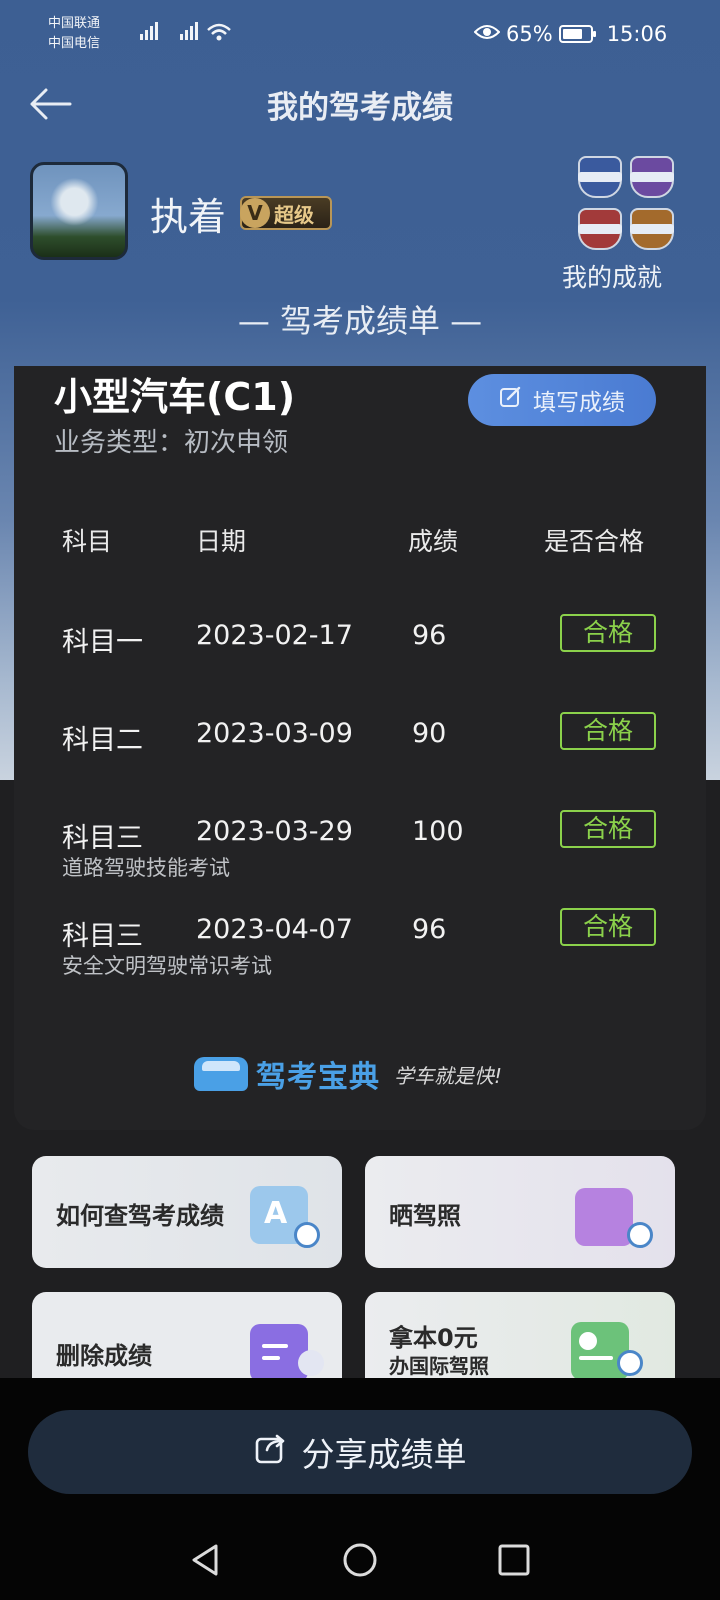 The height and width of the screenshot is (1600, 720). What do you see at coordinates (360, 321) in the screenshot?
I see `sheet-title: — 驾考成绩单 —` at bounding box center [360, 321].